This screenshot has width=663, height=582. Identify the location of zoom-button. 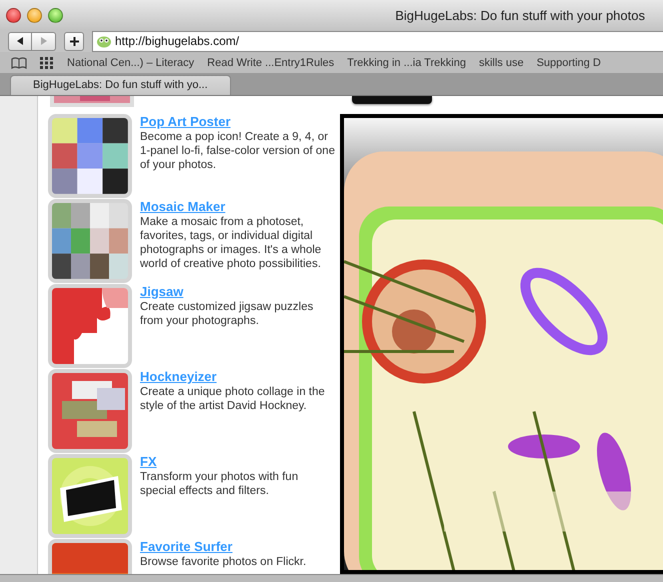
(55, 15).